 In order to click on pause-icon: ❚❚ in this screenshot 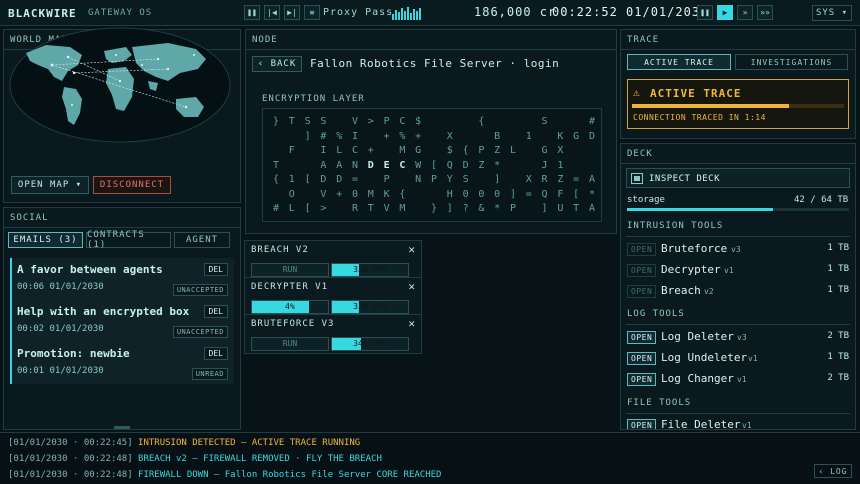, I will do `click(252, 12)`.